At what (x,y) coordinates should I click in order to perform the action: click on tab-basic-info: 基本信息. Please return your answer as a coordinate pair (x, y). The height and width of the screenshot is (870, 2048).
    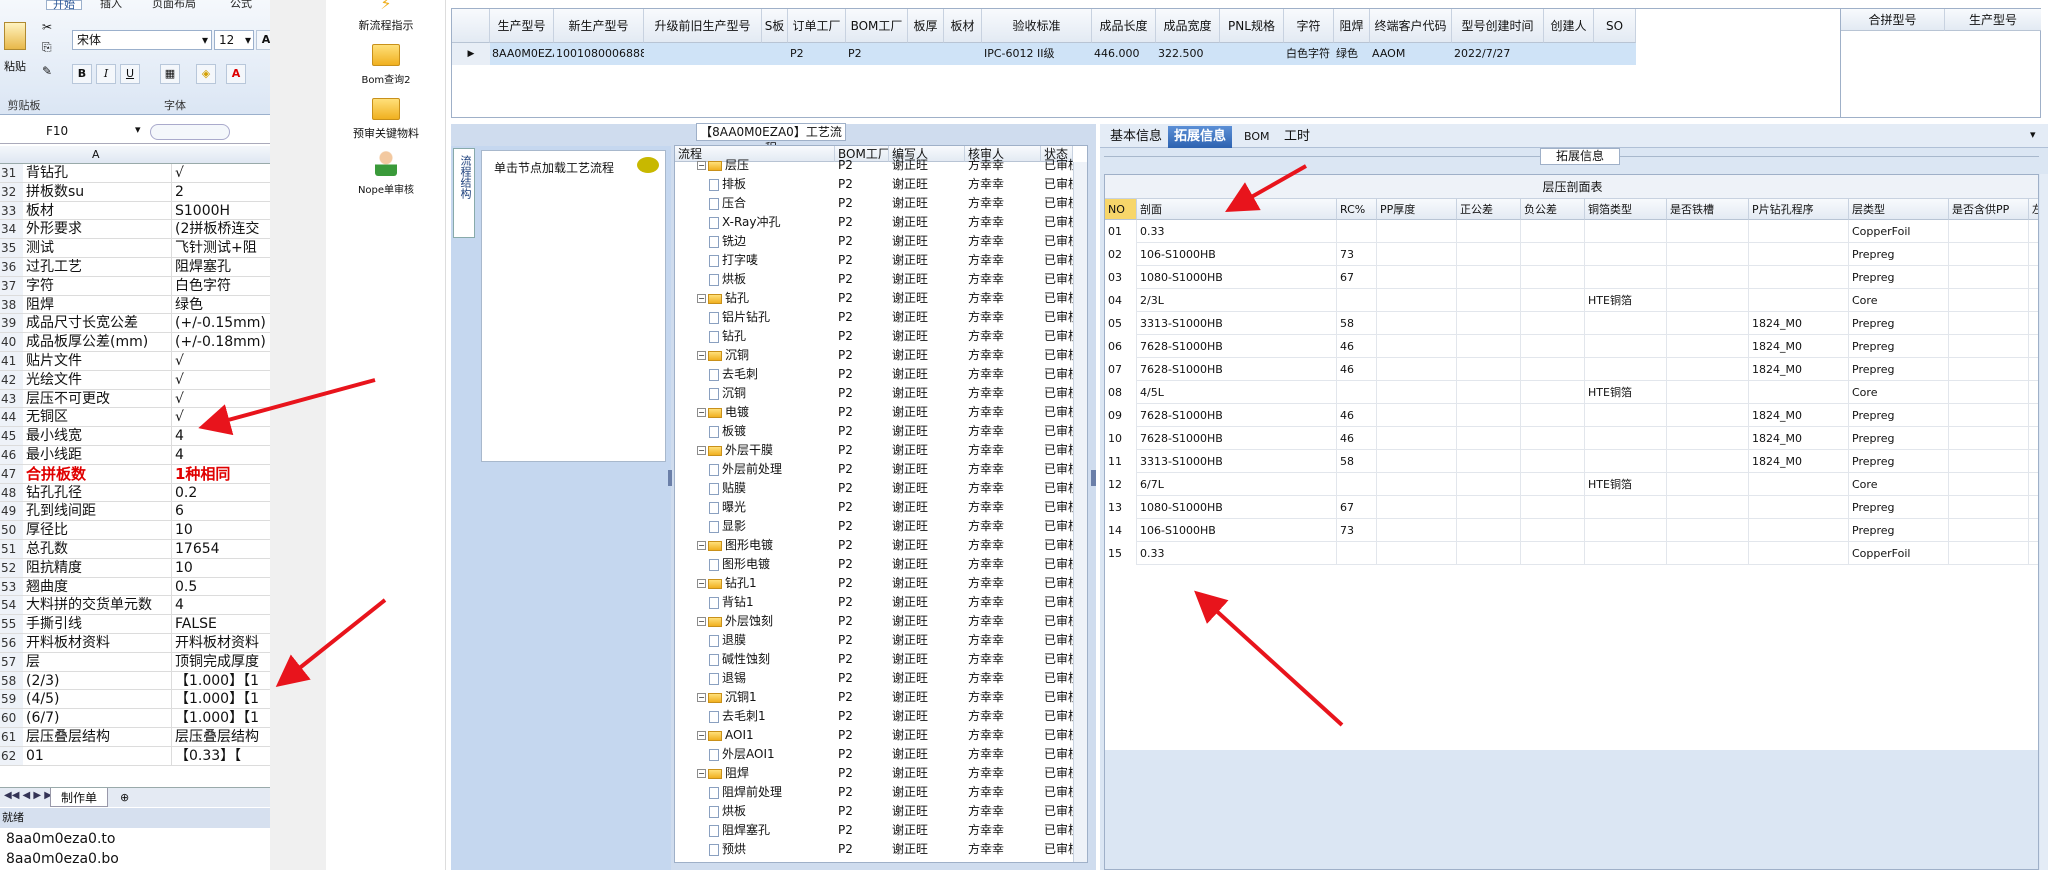
    Looking at the image, I should click on (1136, 137).